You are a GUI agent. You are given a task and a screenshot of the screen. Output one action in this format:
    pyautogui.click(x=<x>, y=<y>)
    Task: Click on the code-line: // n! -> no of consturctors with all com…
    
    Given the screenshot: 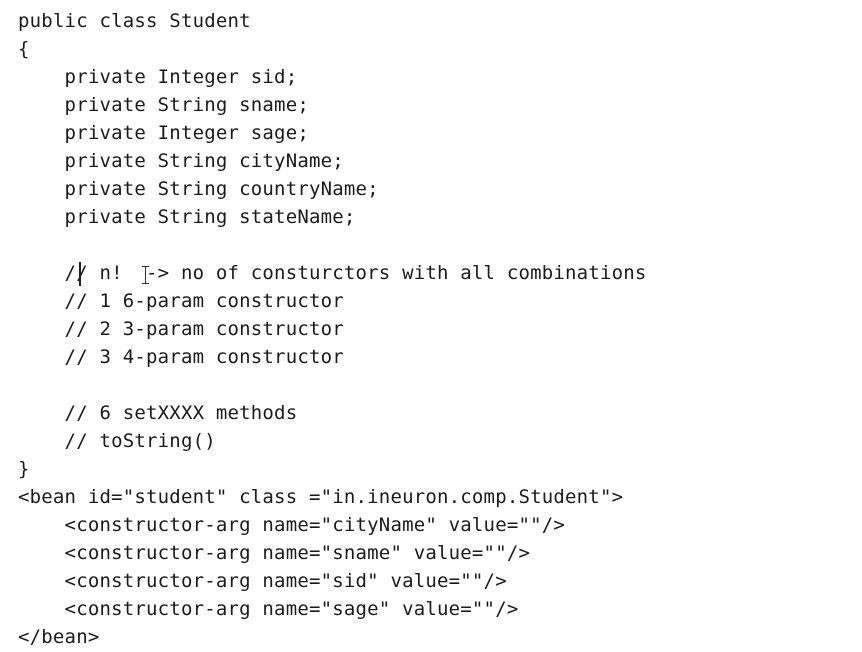 What is the action you would take?
    pyautogui.click(x=332, y=273)
    